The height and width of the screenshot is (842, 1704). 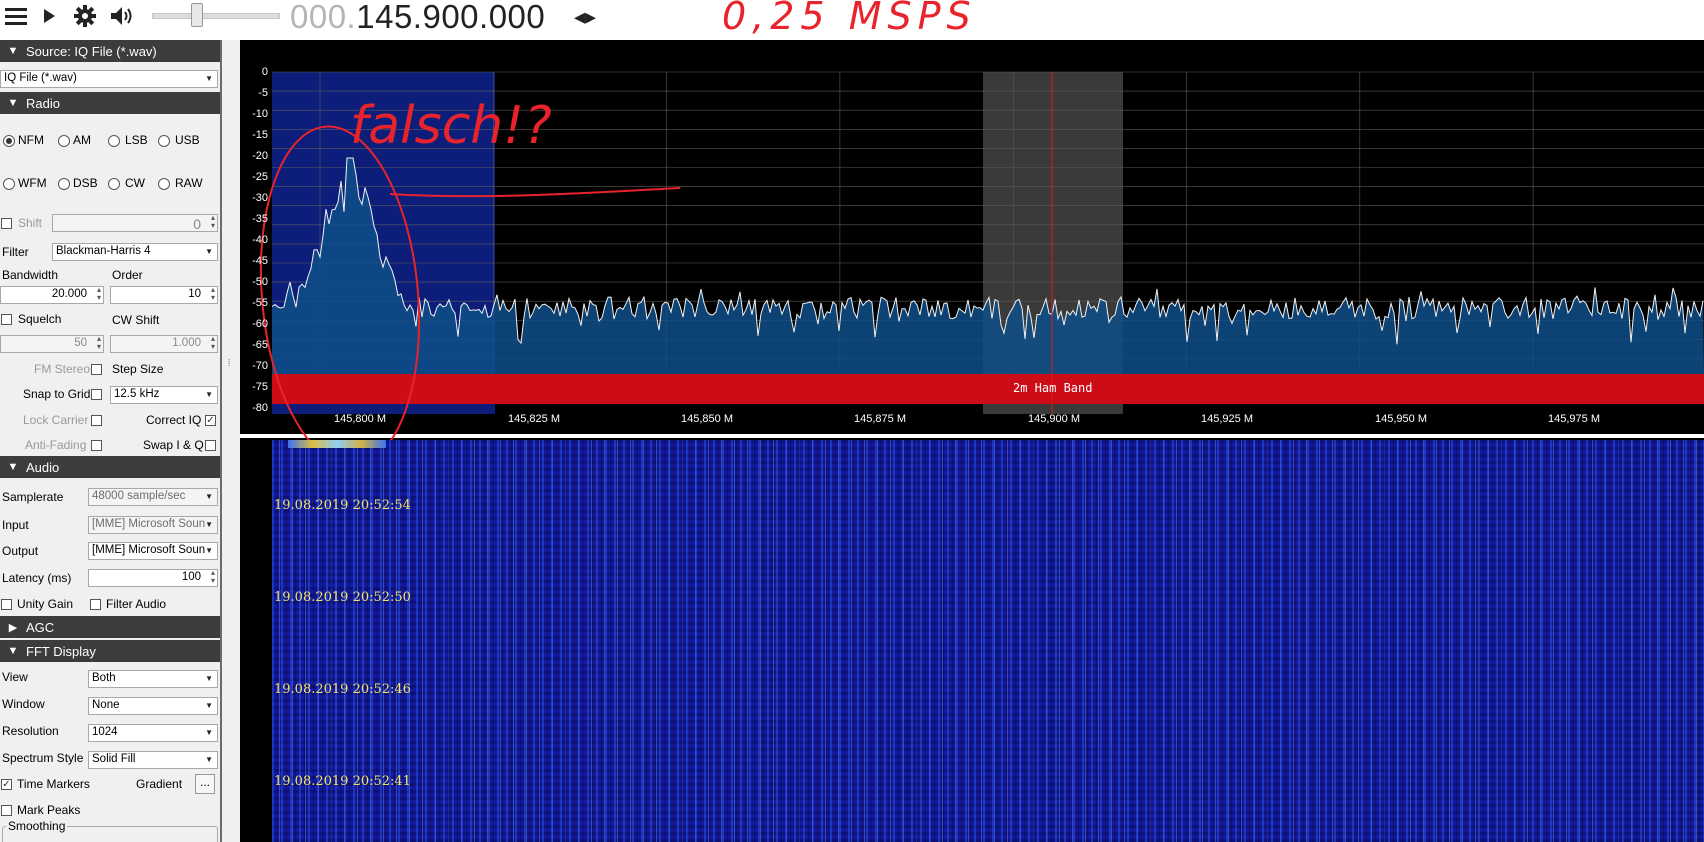 What do you see at coordinates (6, 604) in the screenshot?
I see `unity-gain-checkbox` at bounding box center [6, 604].